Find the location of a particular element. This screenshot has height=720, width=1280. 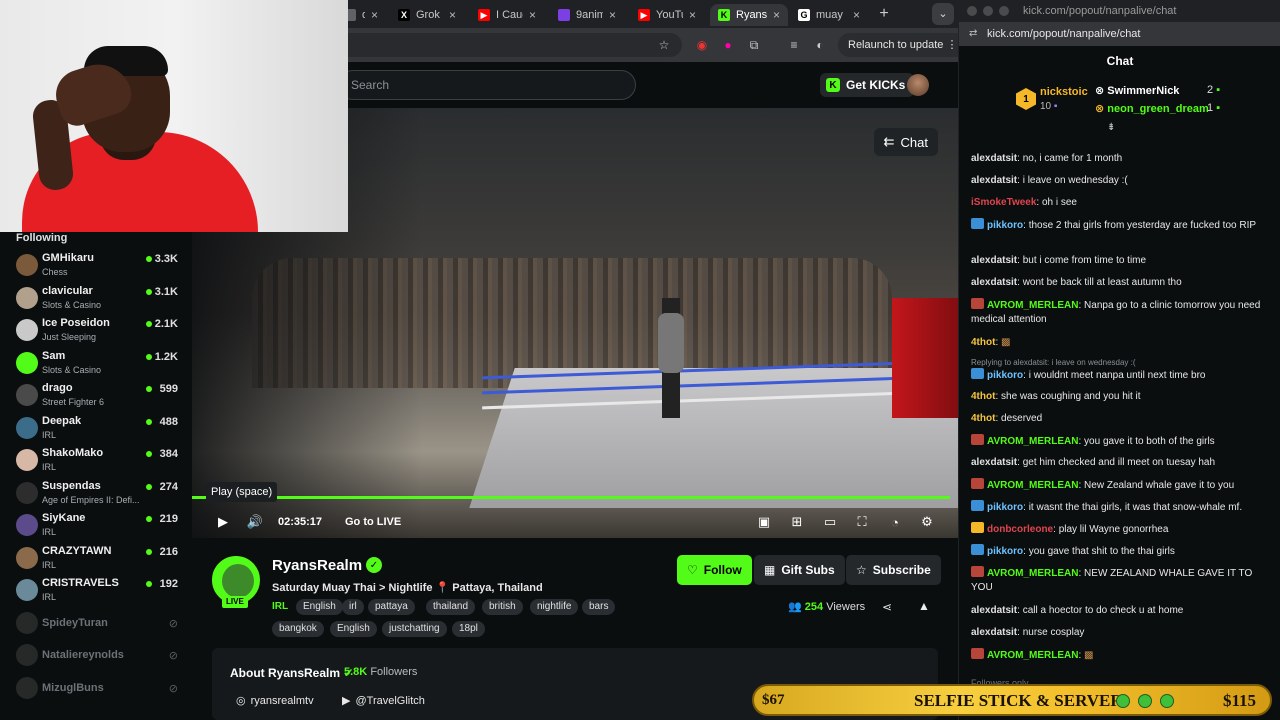

go-to-live-button: Go to LIVE is located at coordinates (373, 522).